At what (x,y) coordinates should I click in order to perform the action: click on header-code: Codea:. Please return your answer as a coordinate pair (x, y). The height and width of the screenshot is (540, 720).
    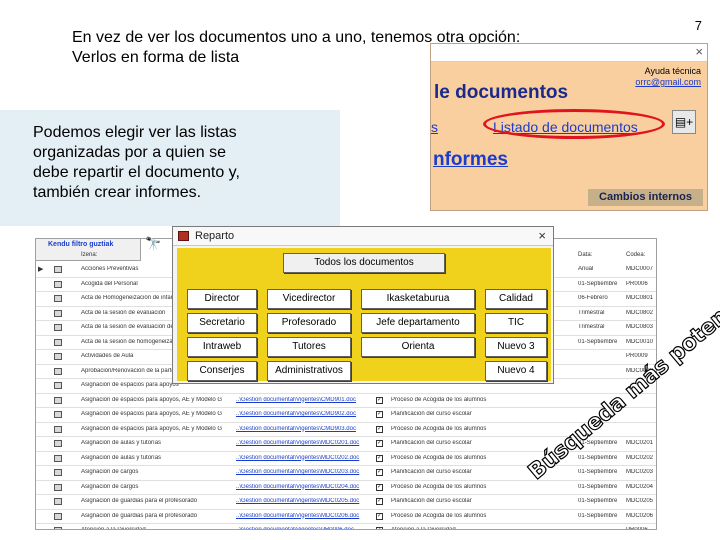
    Looking at the image, I should click on (636, 255).